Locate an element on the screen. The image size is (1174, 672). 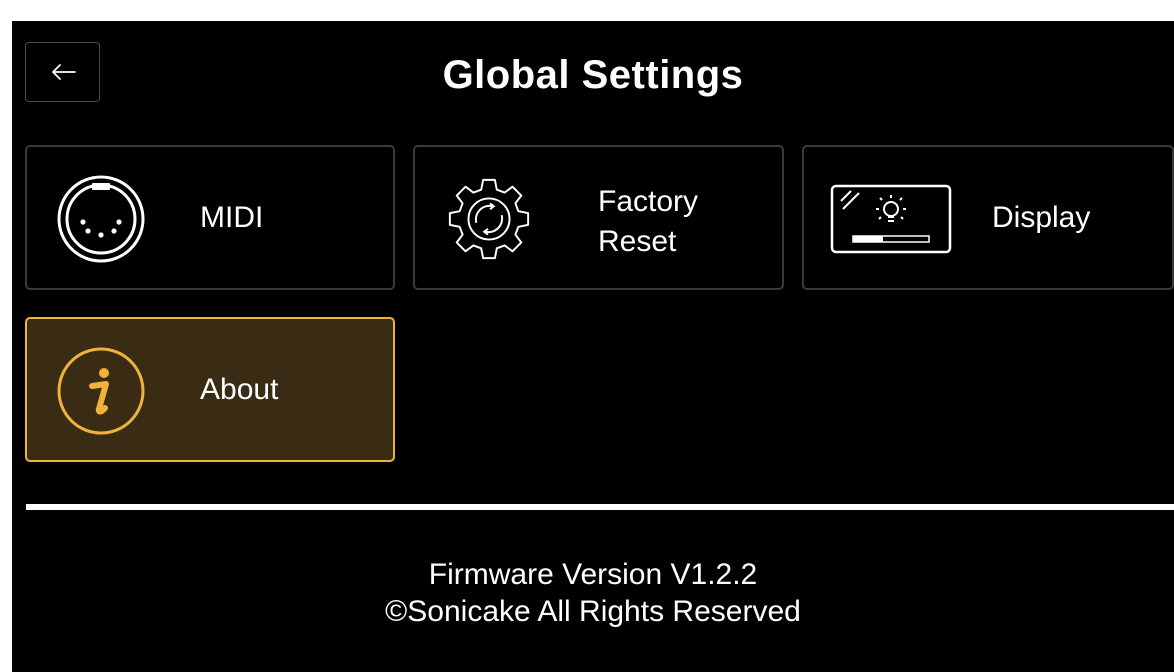
tile-factory-reset-label: Factory Reset is located at coordinates (648, 221).